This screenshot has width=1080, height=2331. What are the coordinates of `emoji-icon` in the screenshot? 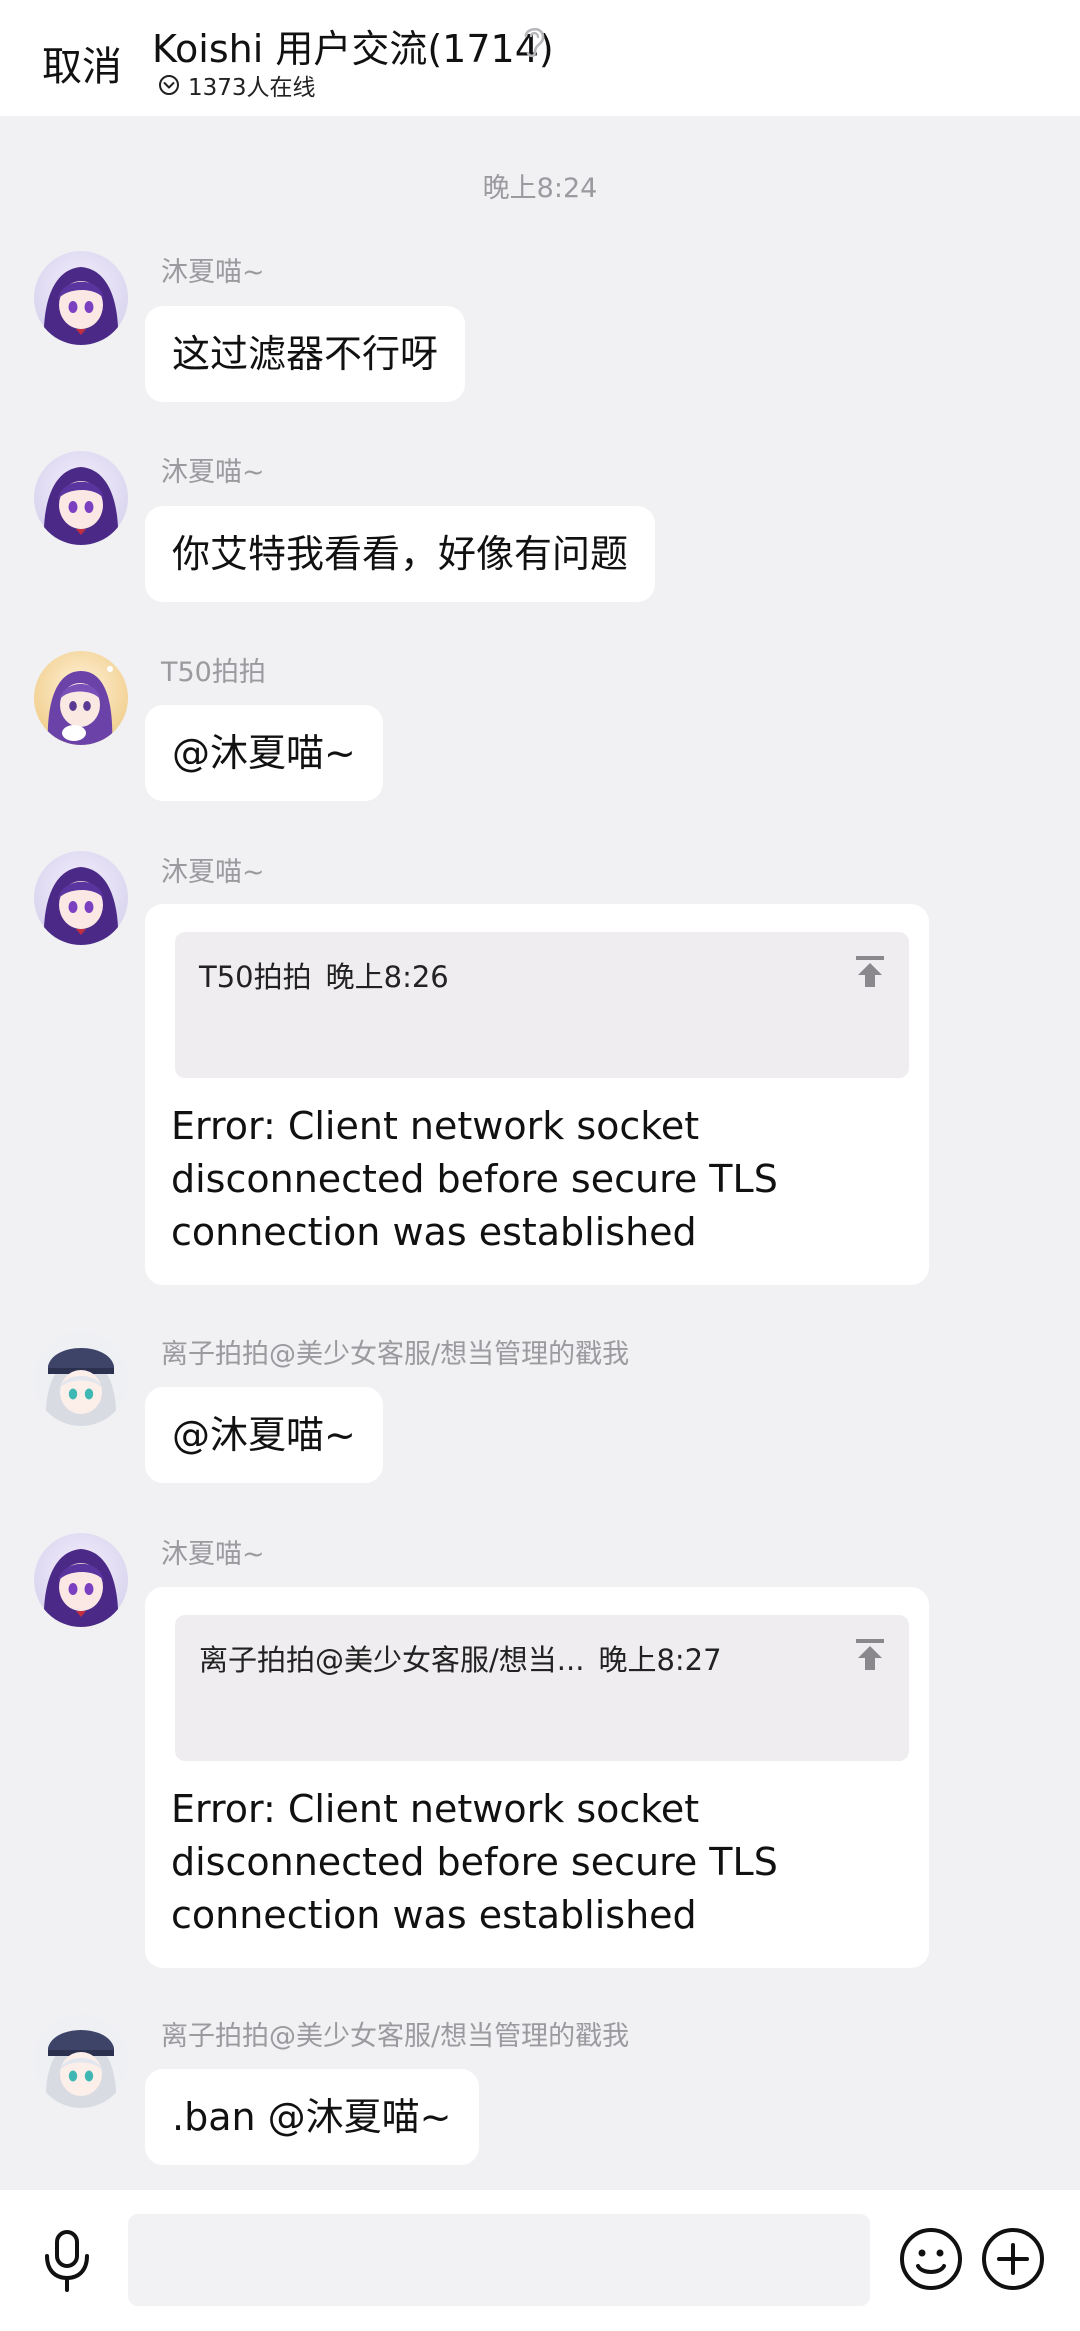 It's located at (931, 2259).